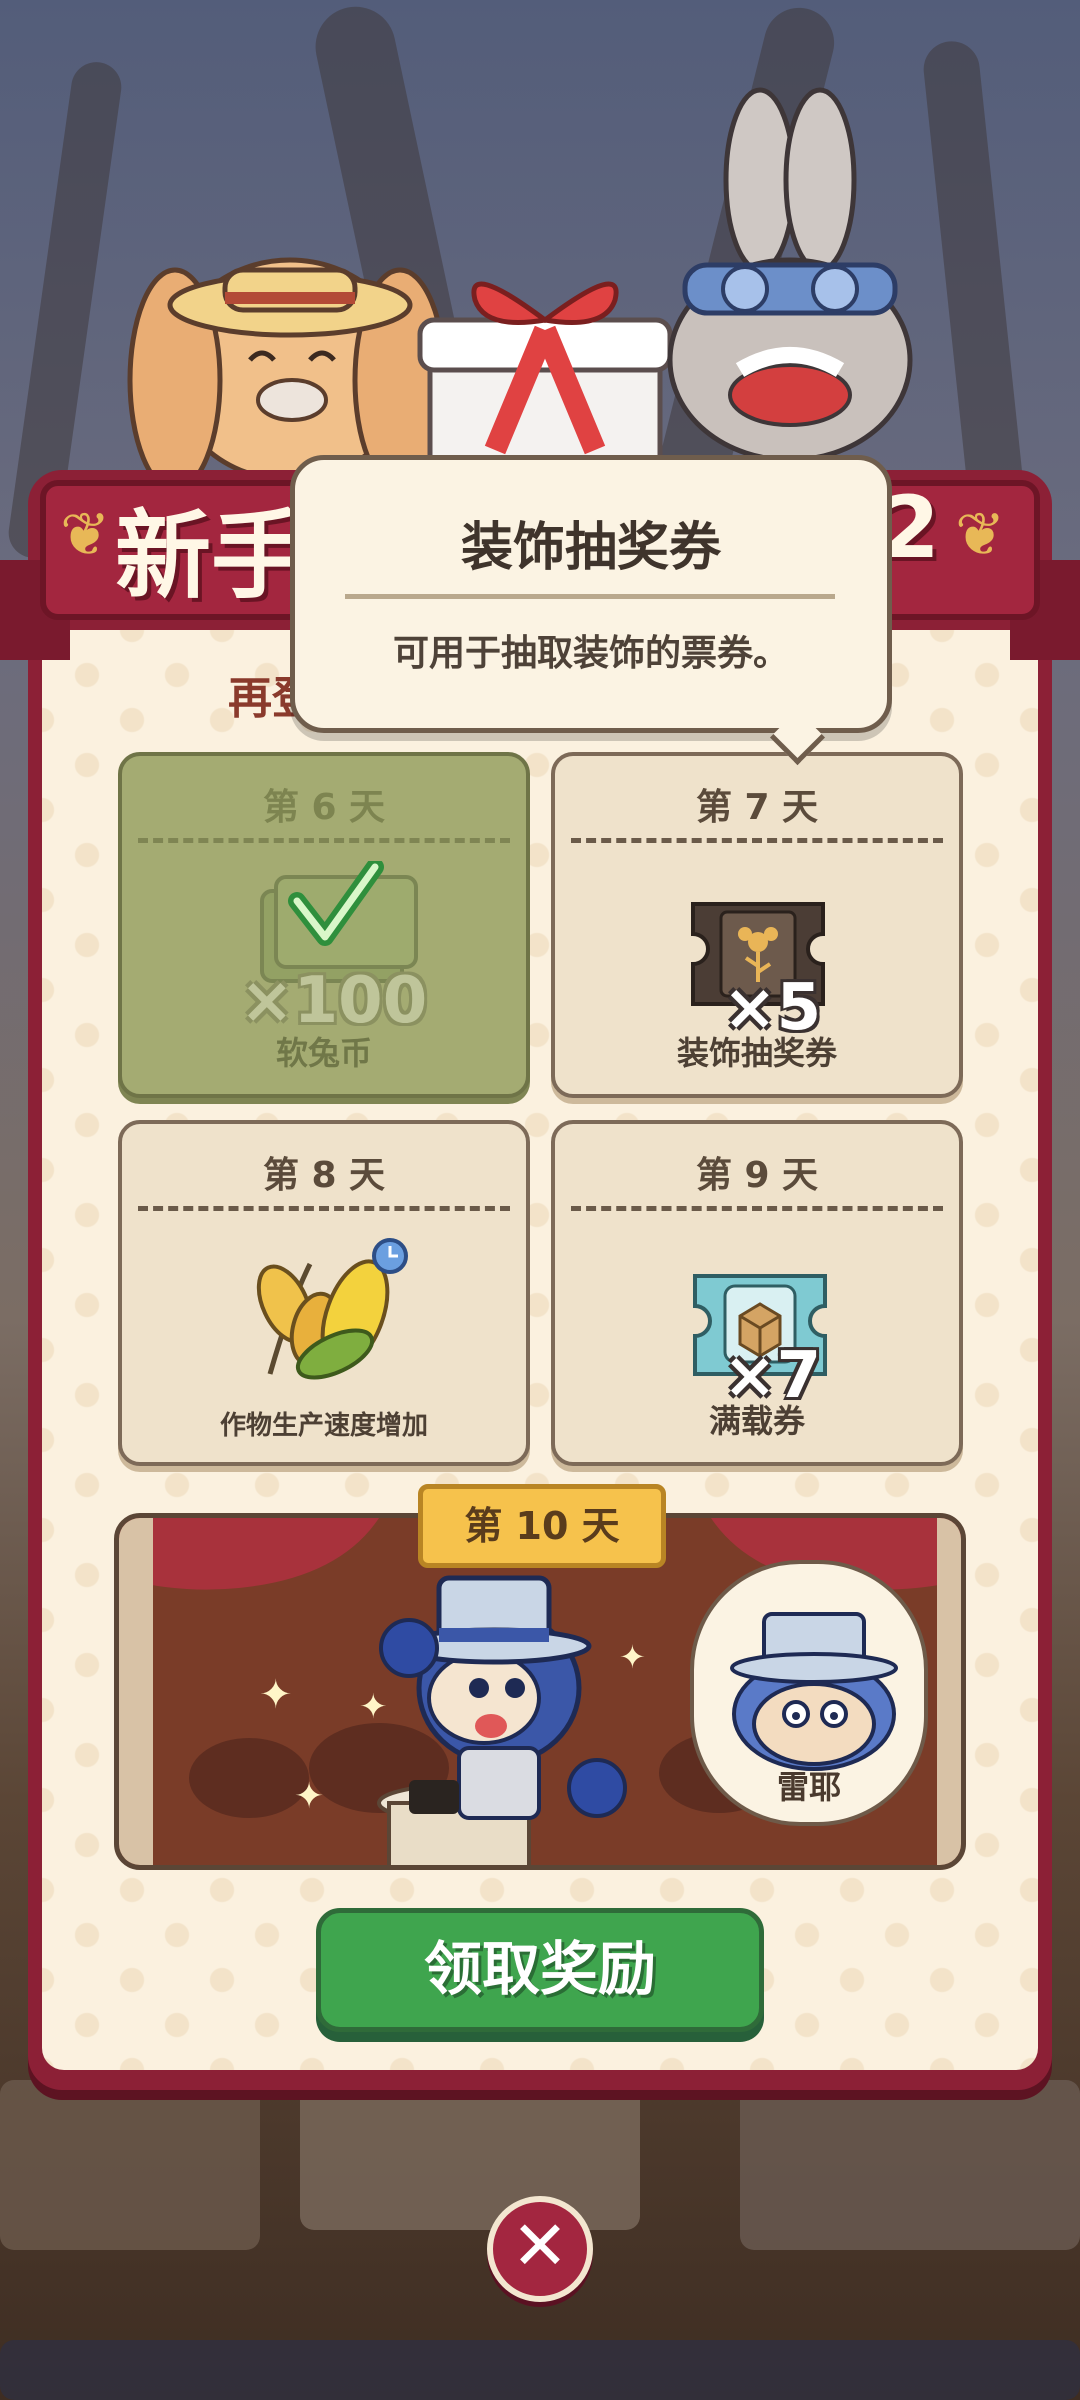 The width and height of the screenshot is (1080, 2400). I want to click on day-label: 第 7 天, so click(757, 807).